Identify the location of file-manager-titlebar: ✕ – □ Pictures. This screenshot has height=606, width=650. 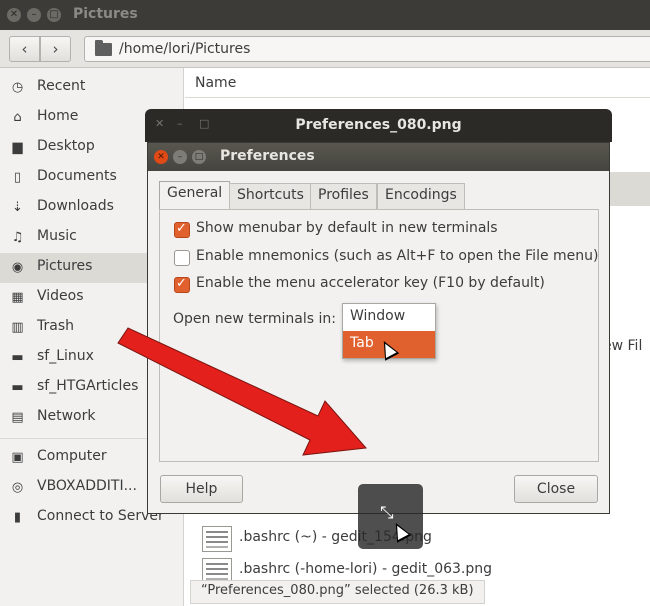
(325, 15).